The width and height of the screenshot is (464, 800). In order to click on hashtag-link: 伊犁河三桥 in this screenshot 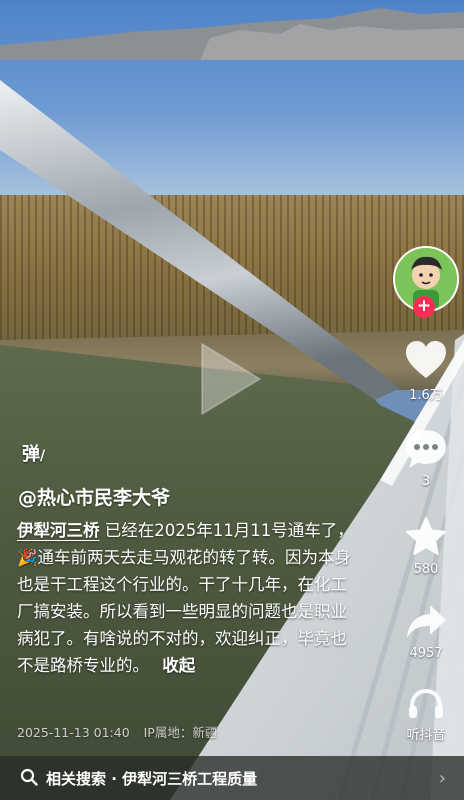, I will do `click(58, 530)`.